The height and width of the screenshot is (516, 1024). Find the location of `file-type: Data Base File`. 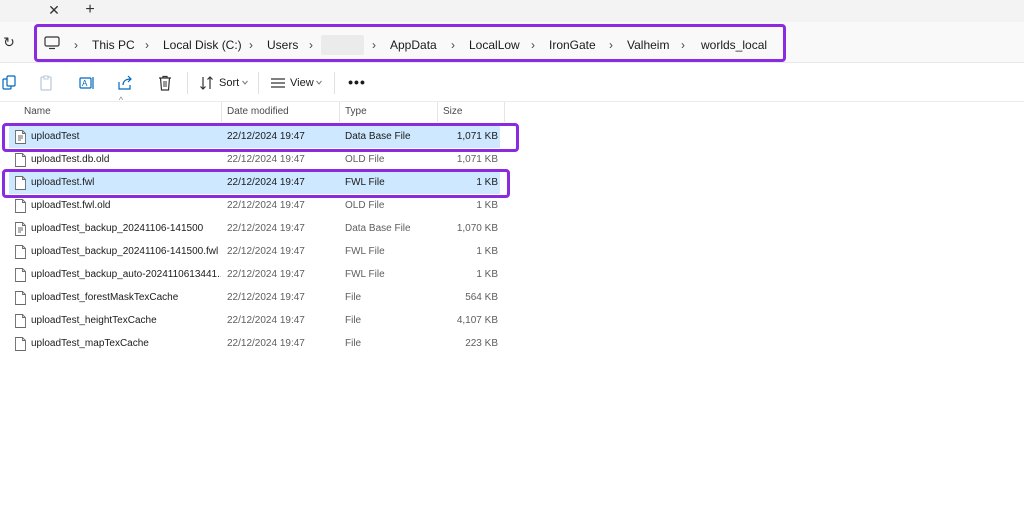

file-type: Data Base File is located at coordinates (378, 228).